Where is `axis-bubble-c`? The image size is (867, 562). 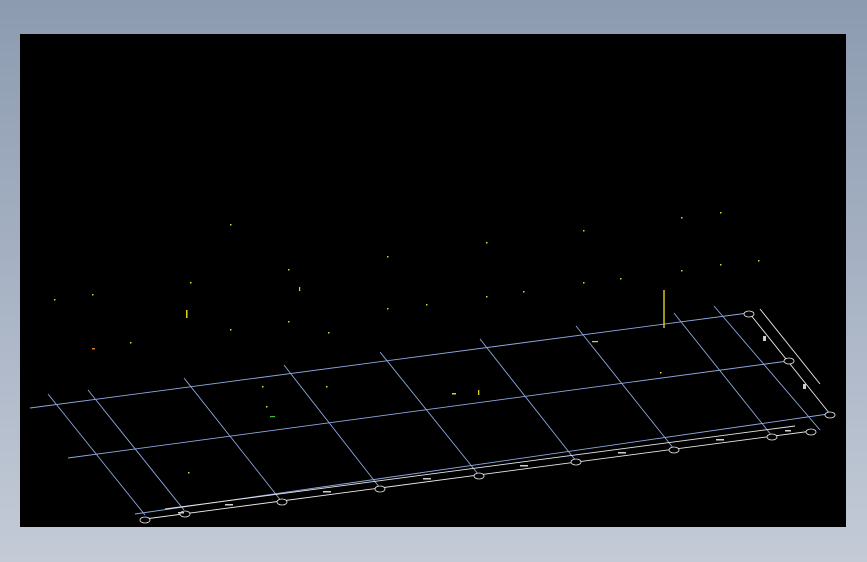 axis-bubble-c is located at coordinates (830, 415).